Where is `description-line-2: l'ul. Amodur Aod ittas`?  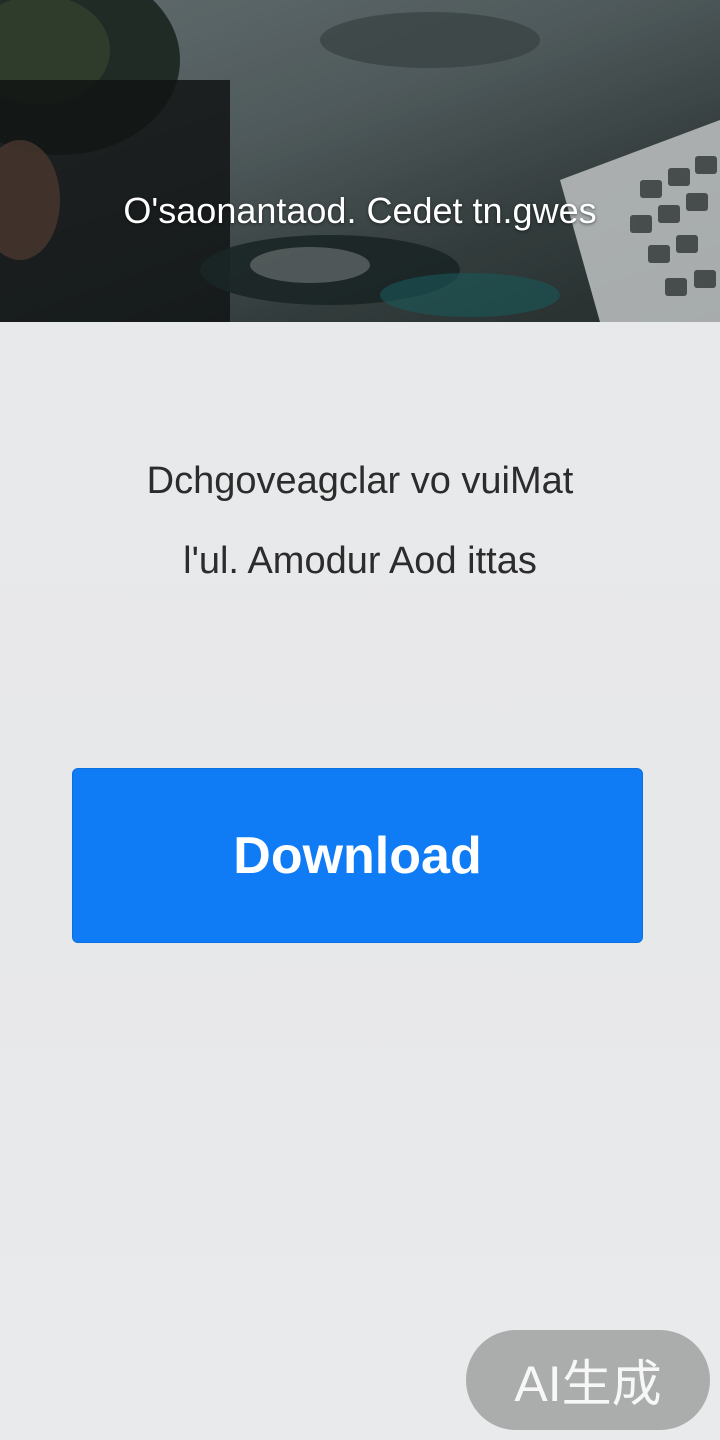 description-line-2: l'ul. Amodur Aod ittas is located at coordinates (360, 561).